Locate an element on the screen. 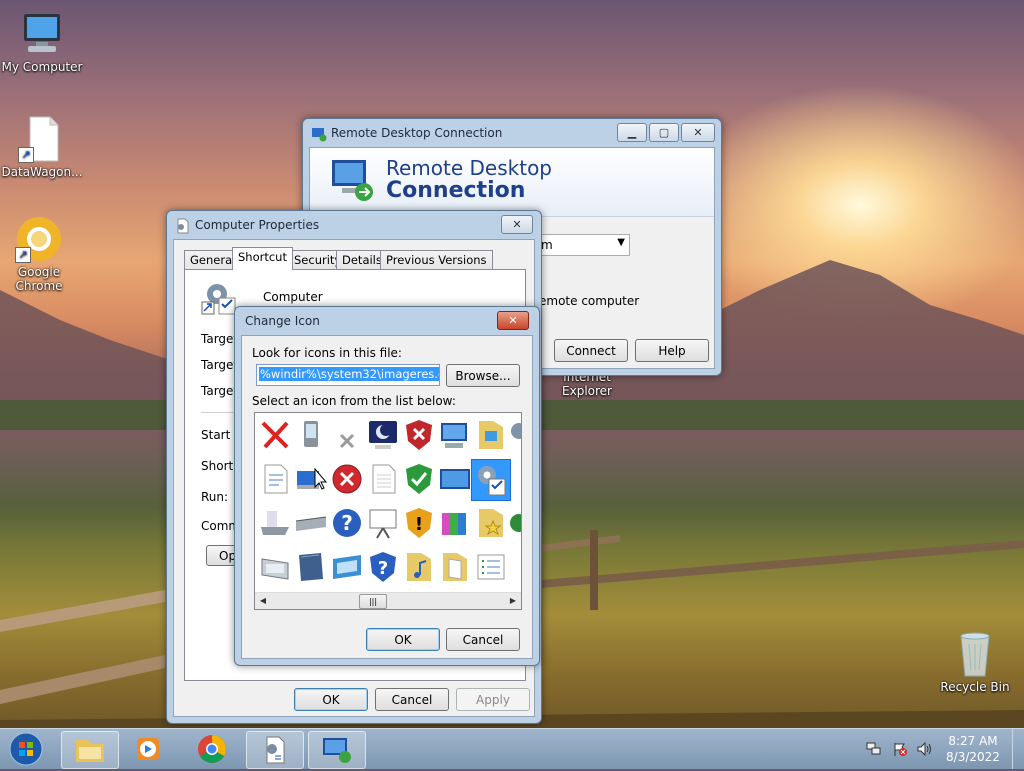 This screenshot has height=771, width=1024. open-folder-icon is located at coordinates (455, 567).